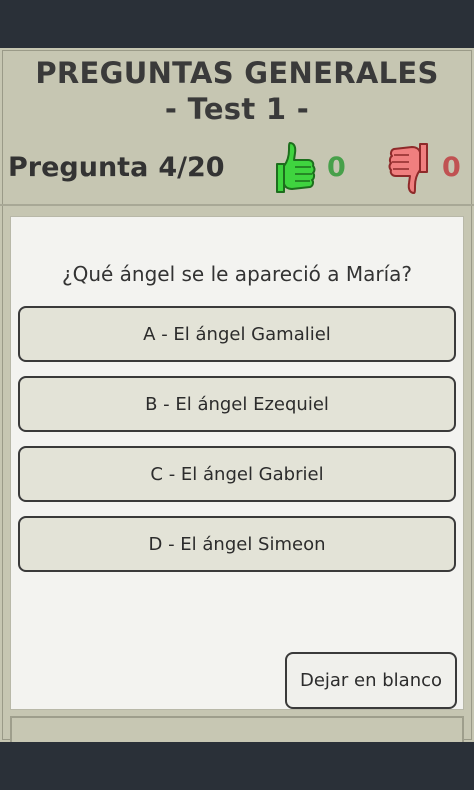  I want to click on thumbs-up-icon, so click(296, 167).